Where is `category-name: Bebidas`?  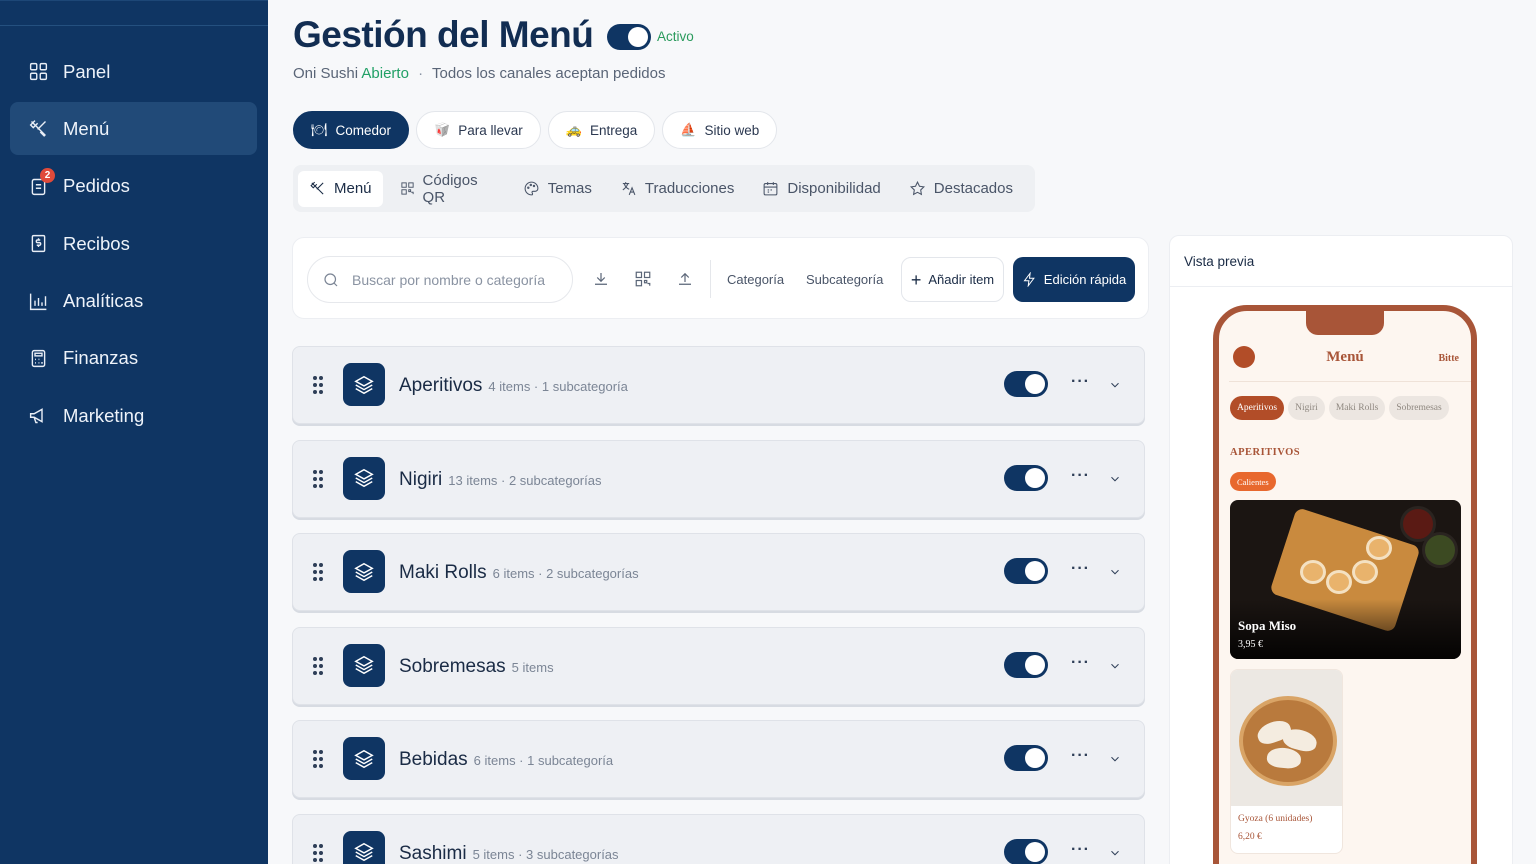
category-name: Bebidas is located at coordinates (433, 759).